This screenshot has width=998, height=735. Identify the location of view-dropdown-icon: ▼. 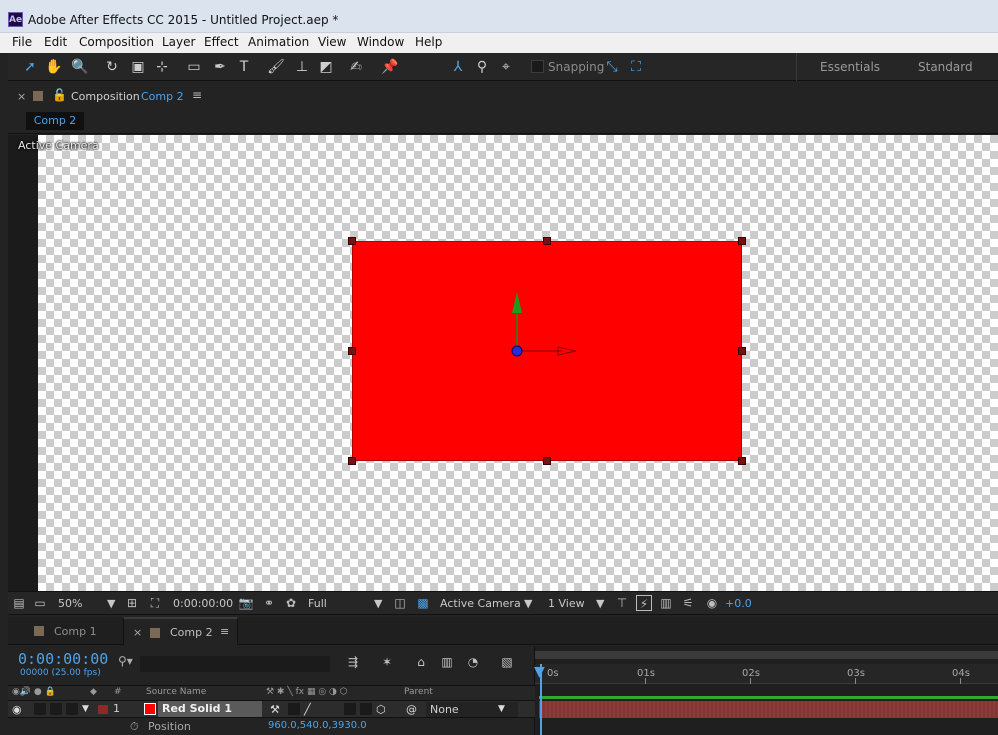
(528, 603).